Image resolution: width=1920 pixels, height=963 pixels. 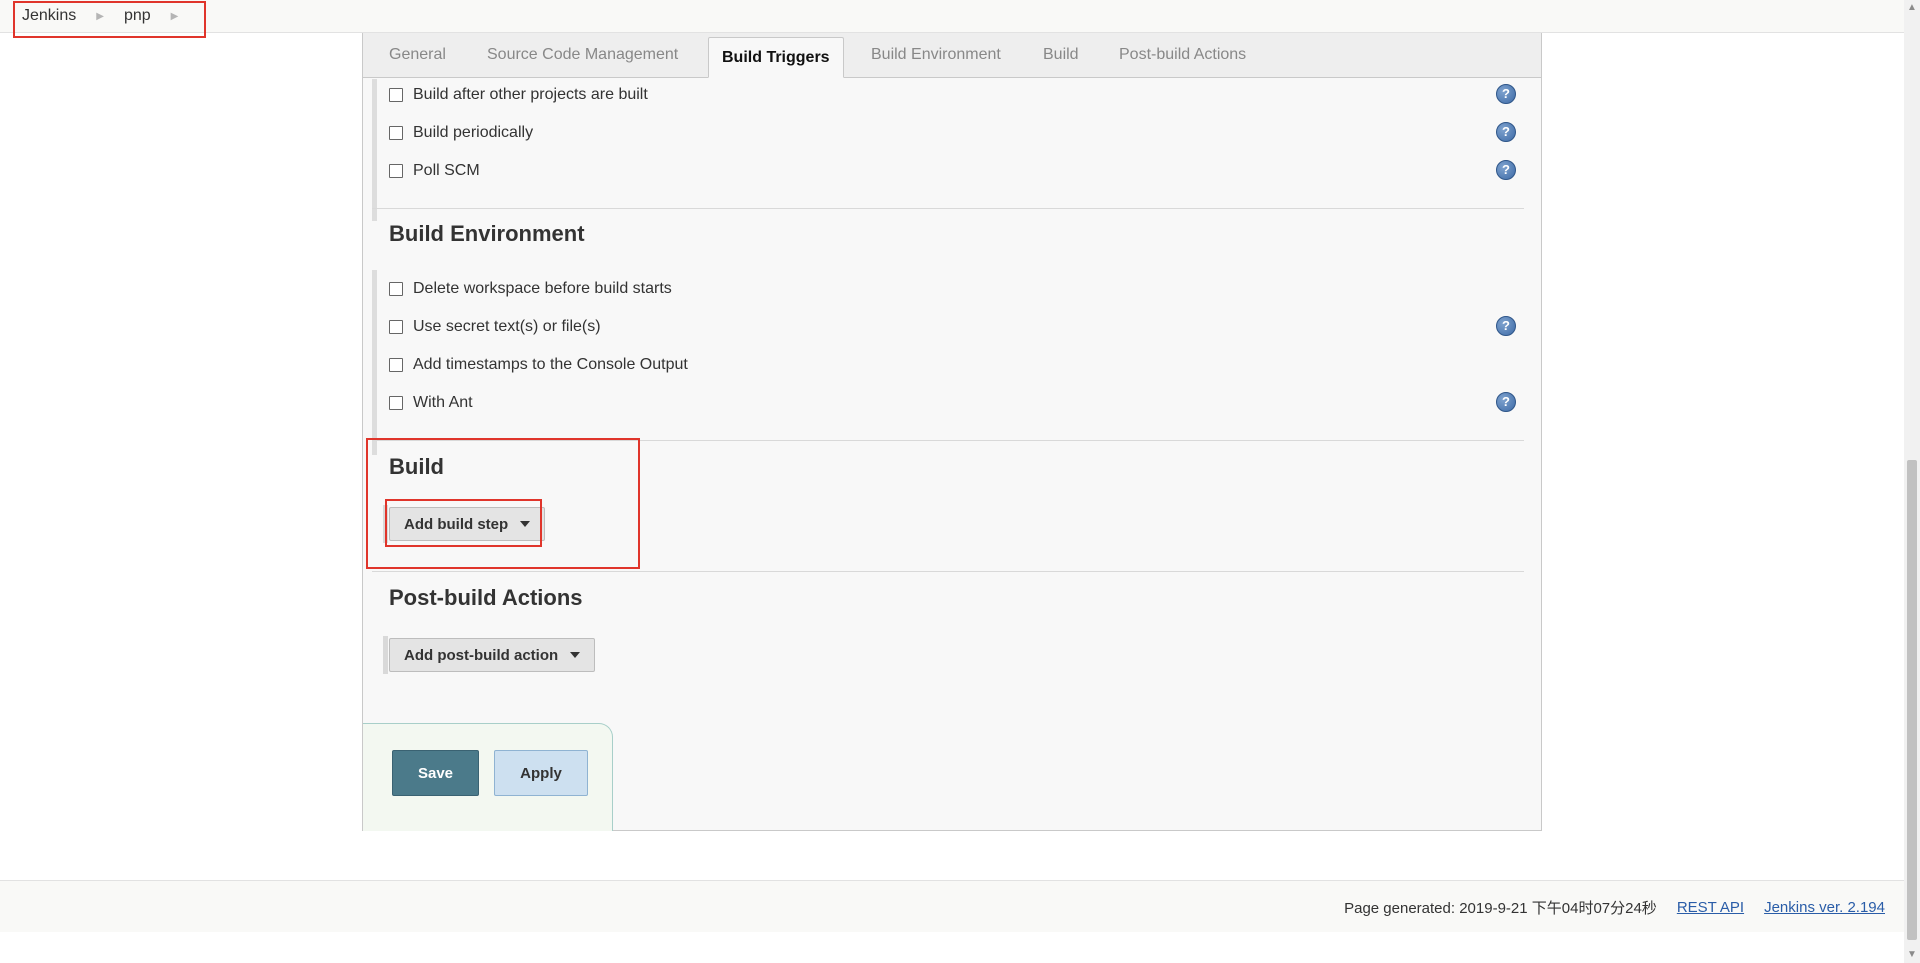 I want to click on breadcrumb-item-jenkins: Jenkins, so click(x=49, y=16).